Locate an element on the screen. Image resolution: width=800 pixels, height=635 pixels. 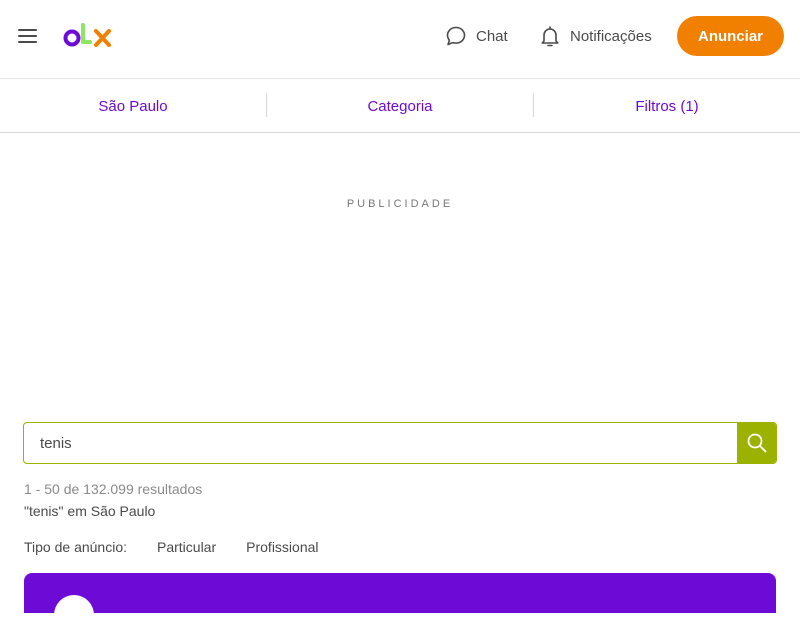
search-box is located at coordinates (400, 443).